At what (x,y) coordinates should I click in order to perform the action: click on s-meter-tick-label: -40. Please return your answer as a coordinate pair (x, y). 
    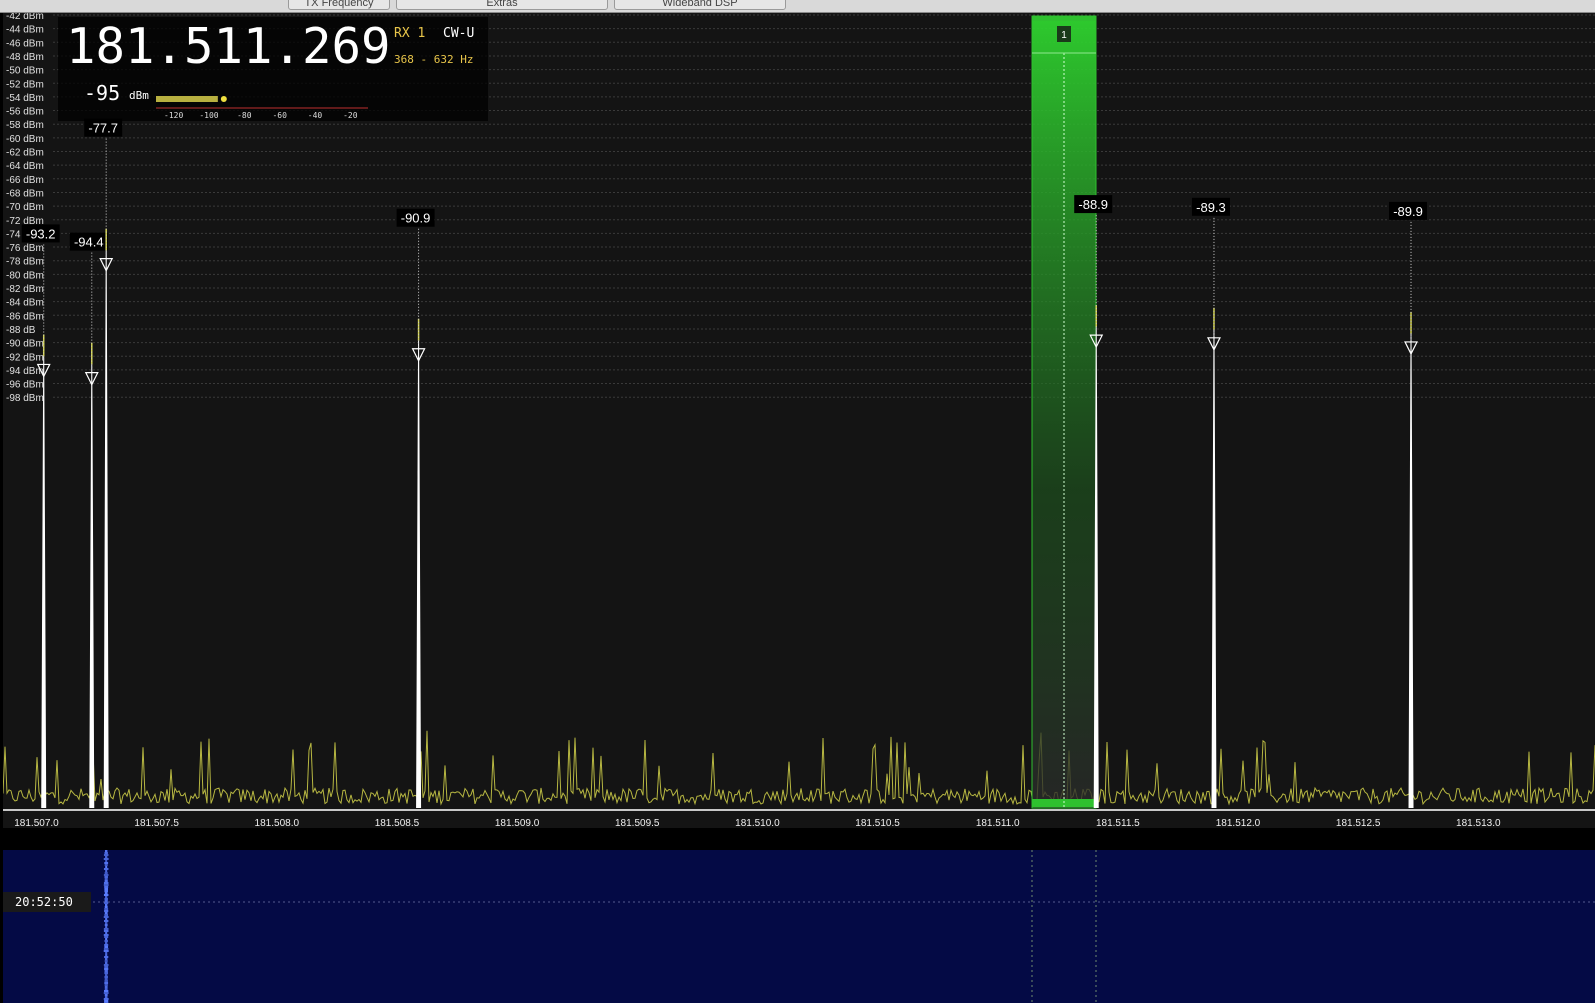
    Looking at the image, I should click on (315, 115).